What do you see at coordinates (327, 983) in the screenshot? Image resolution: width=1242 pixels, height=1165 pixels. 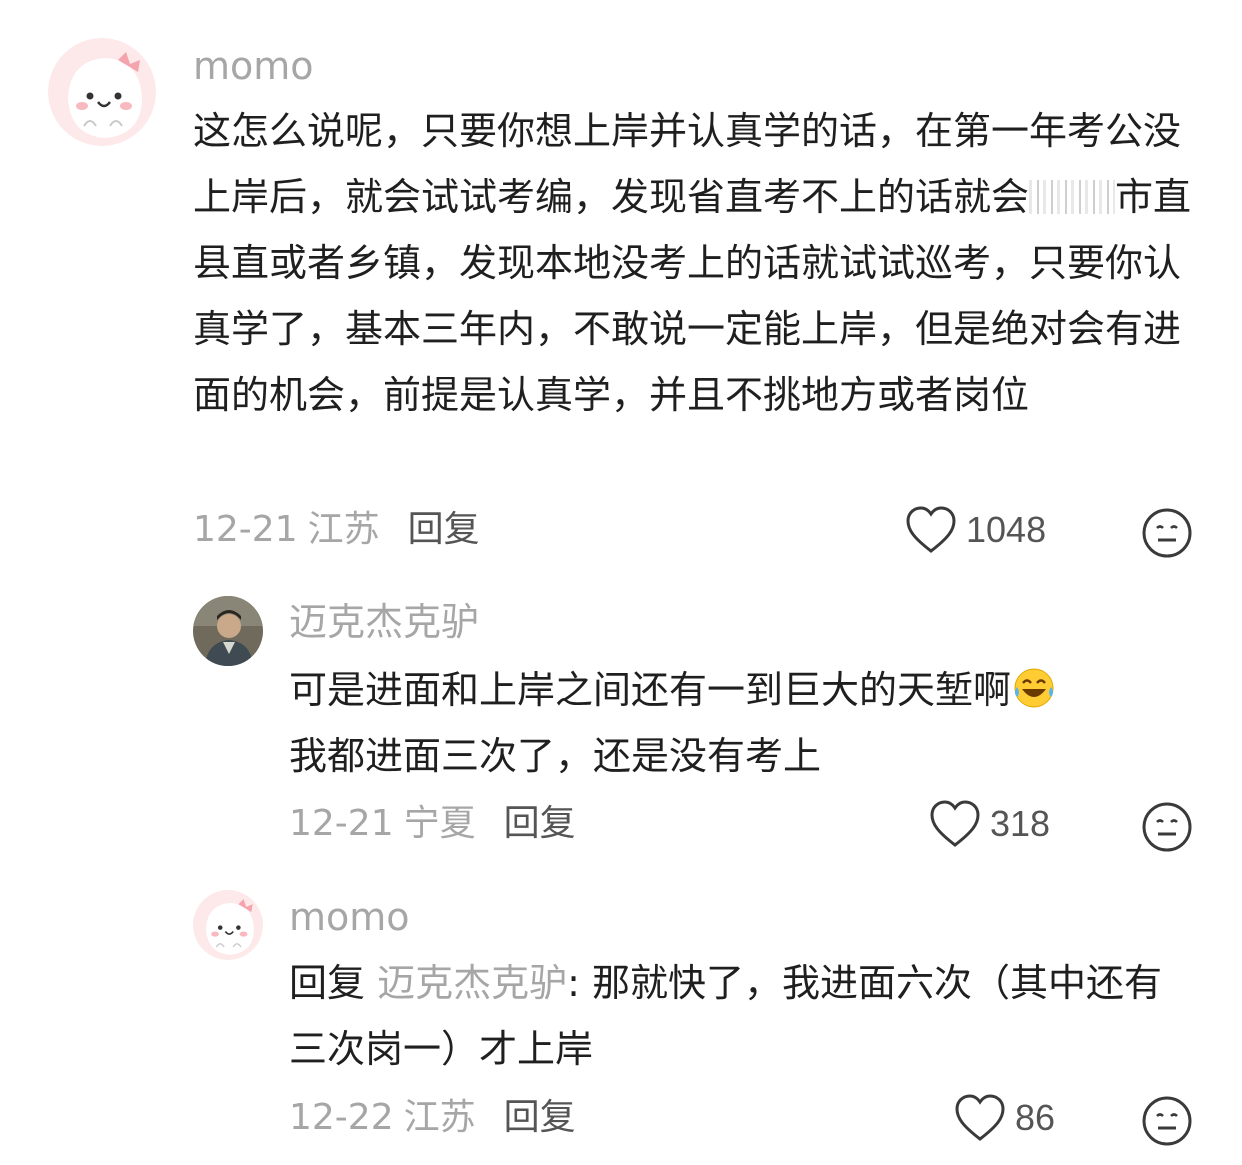 I see `reply-prefix: 回复` at bounding box center [327, 983].